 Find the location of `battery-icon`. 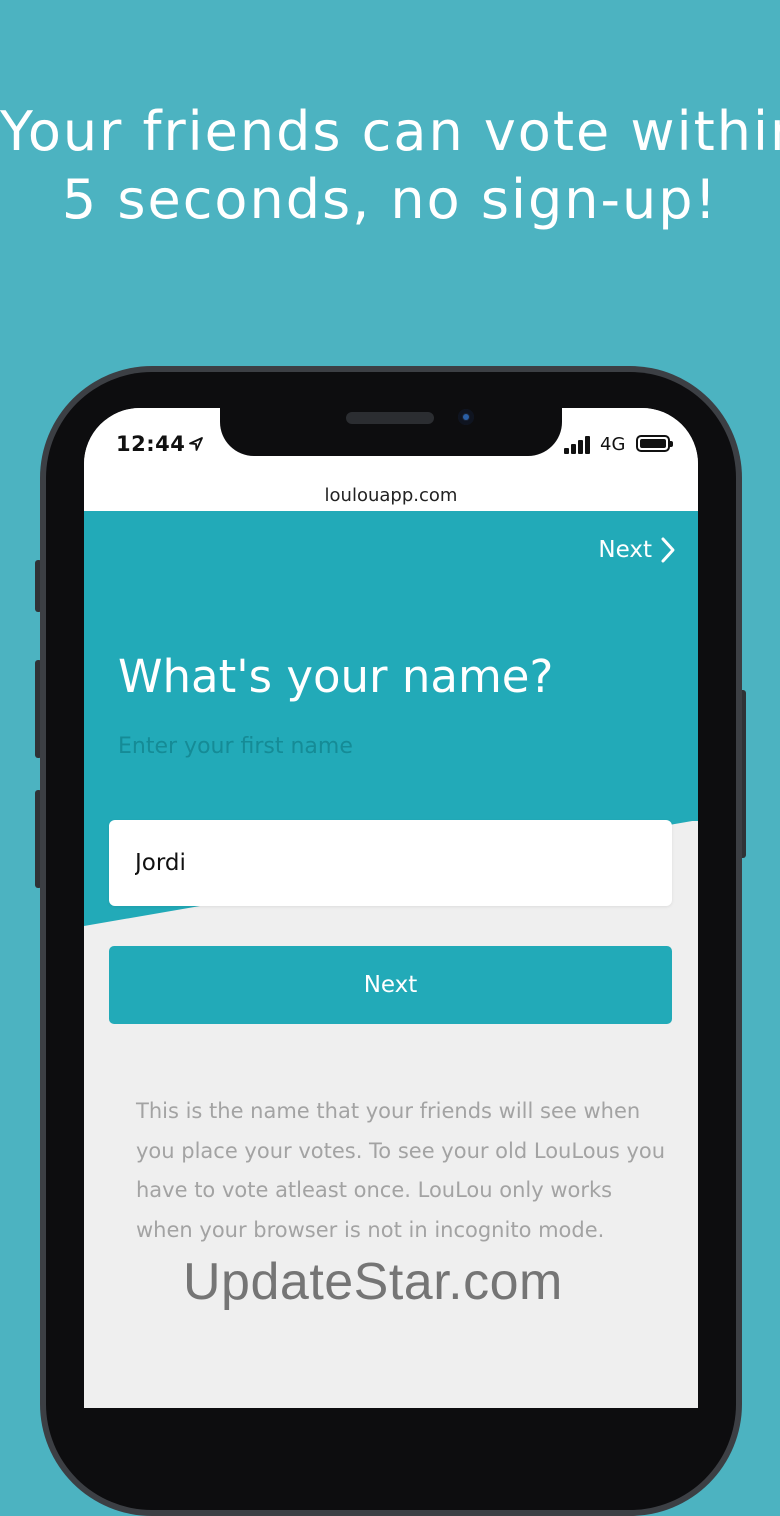

battery-icon is located at coordinates (654, 443).